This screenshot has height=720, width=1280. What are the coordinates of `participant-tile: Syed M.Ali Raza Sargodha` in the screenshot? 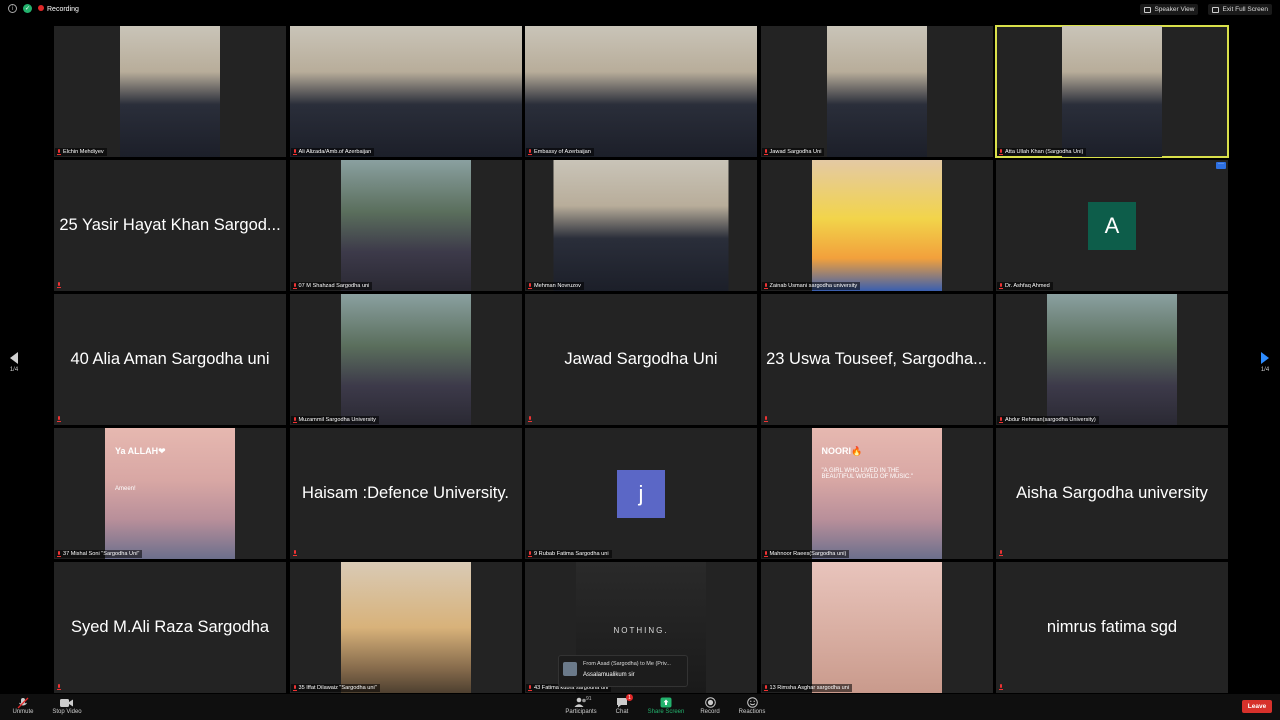 It's located at (170, 627).